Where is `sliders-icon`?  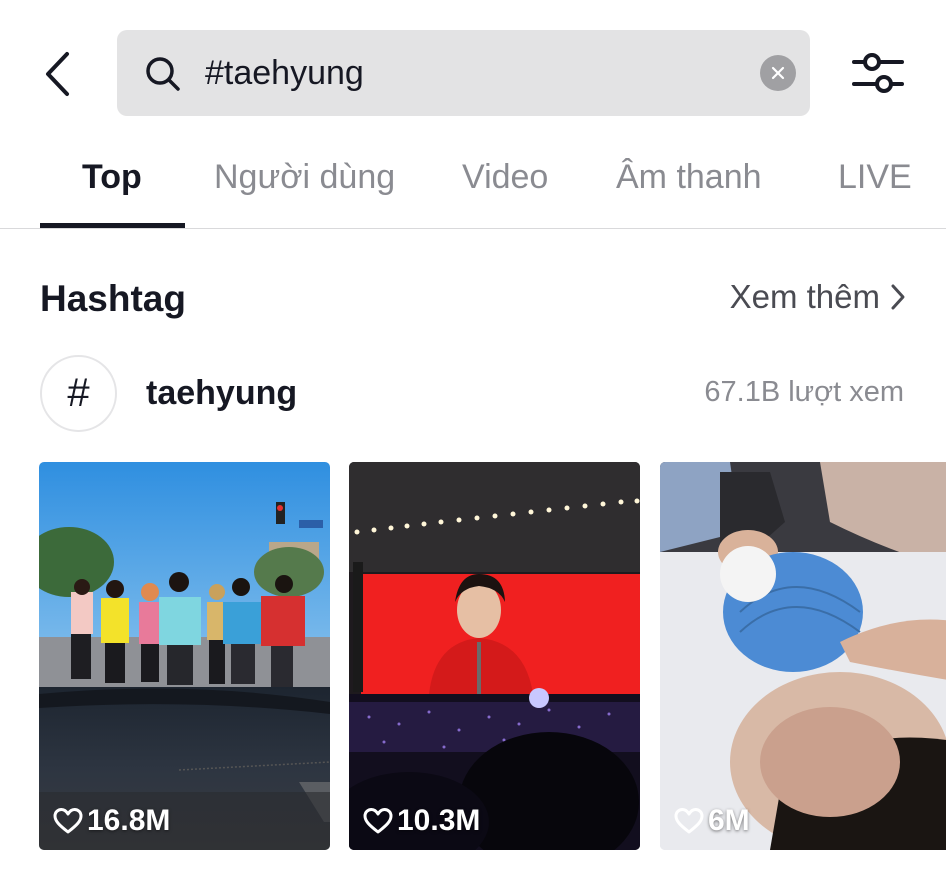
sliders-icon is located at coordinates (878, 73).